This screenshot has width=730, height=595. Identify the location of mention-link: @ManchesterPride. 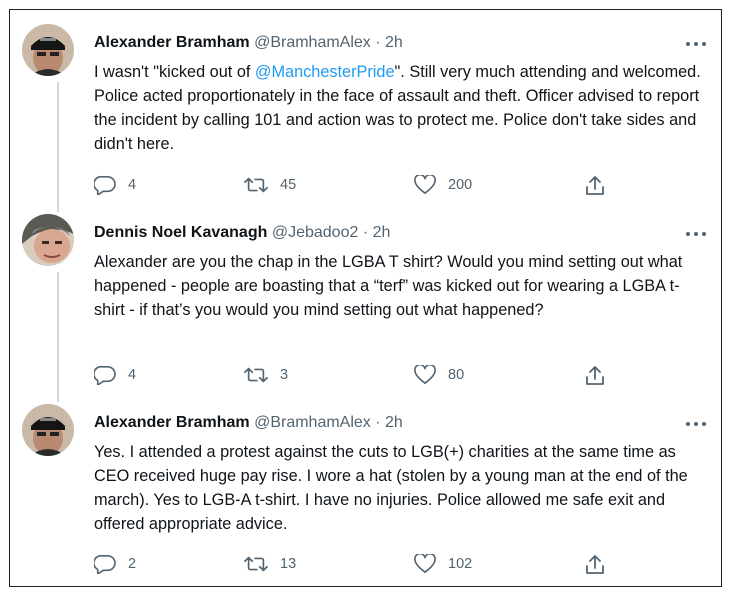
(325, 72).